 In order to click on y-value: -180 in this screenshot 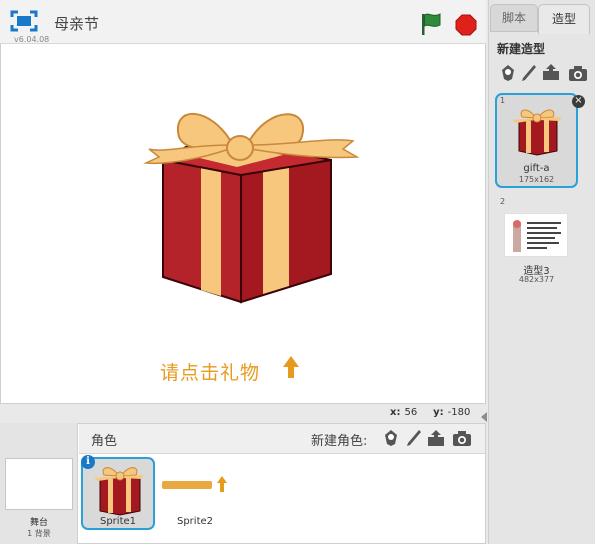, I will do `click(459, 412)`.